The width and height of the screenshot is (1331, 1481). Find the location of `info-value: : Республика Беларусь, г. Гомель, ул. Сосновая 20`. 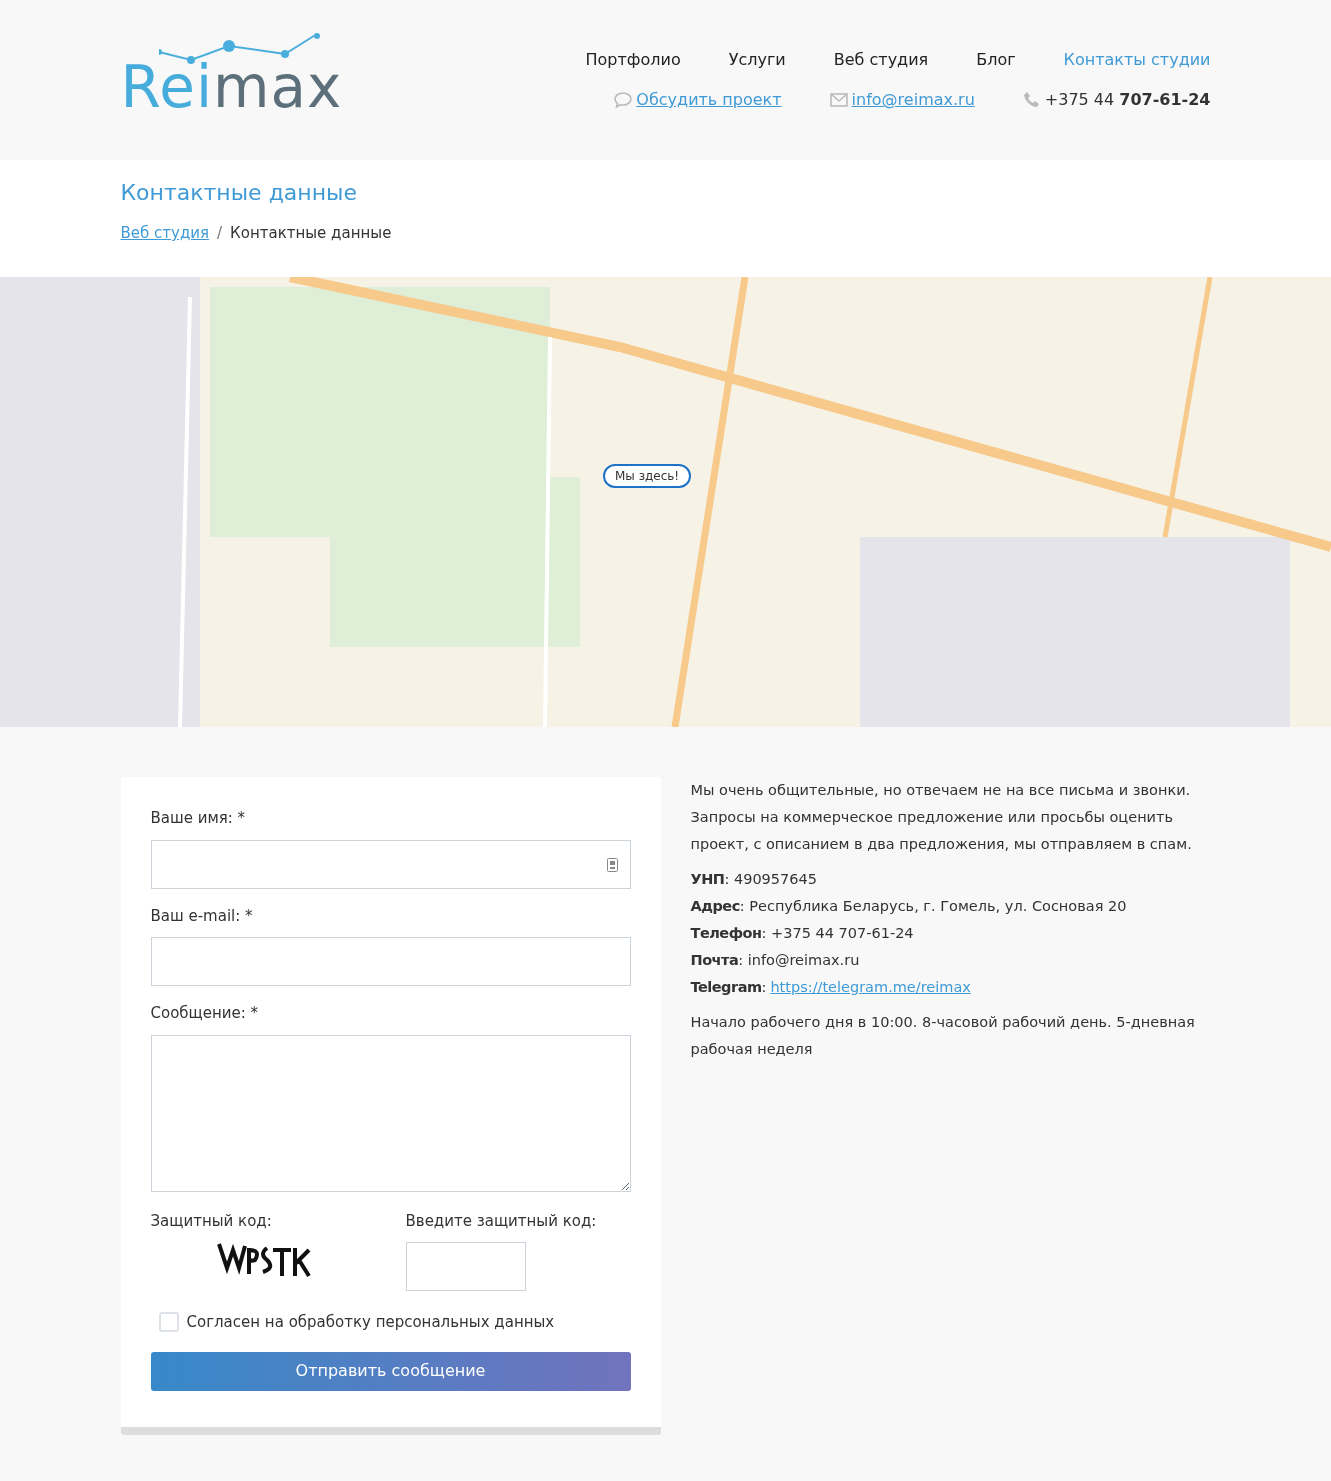

info-value: : Республика Беларусь, г. Гомель, ул. Сосновая 20 is located at coordinates (933, 906).